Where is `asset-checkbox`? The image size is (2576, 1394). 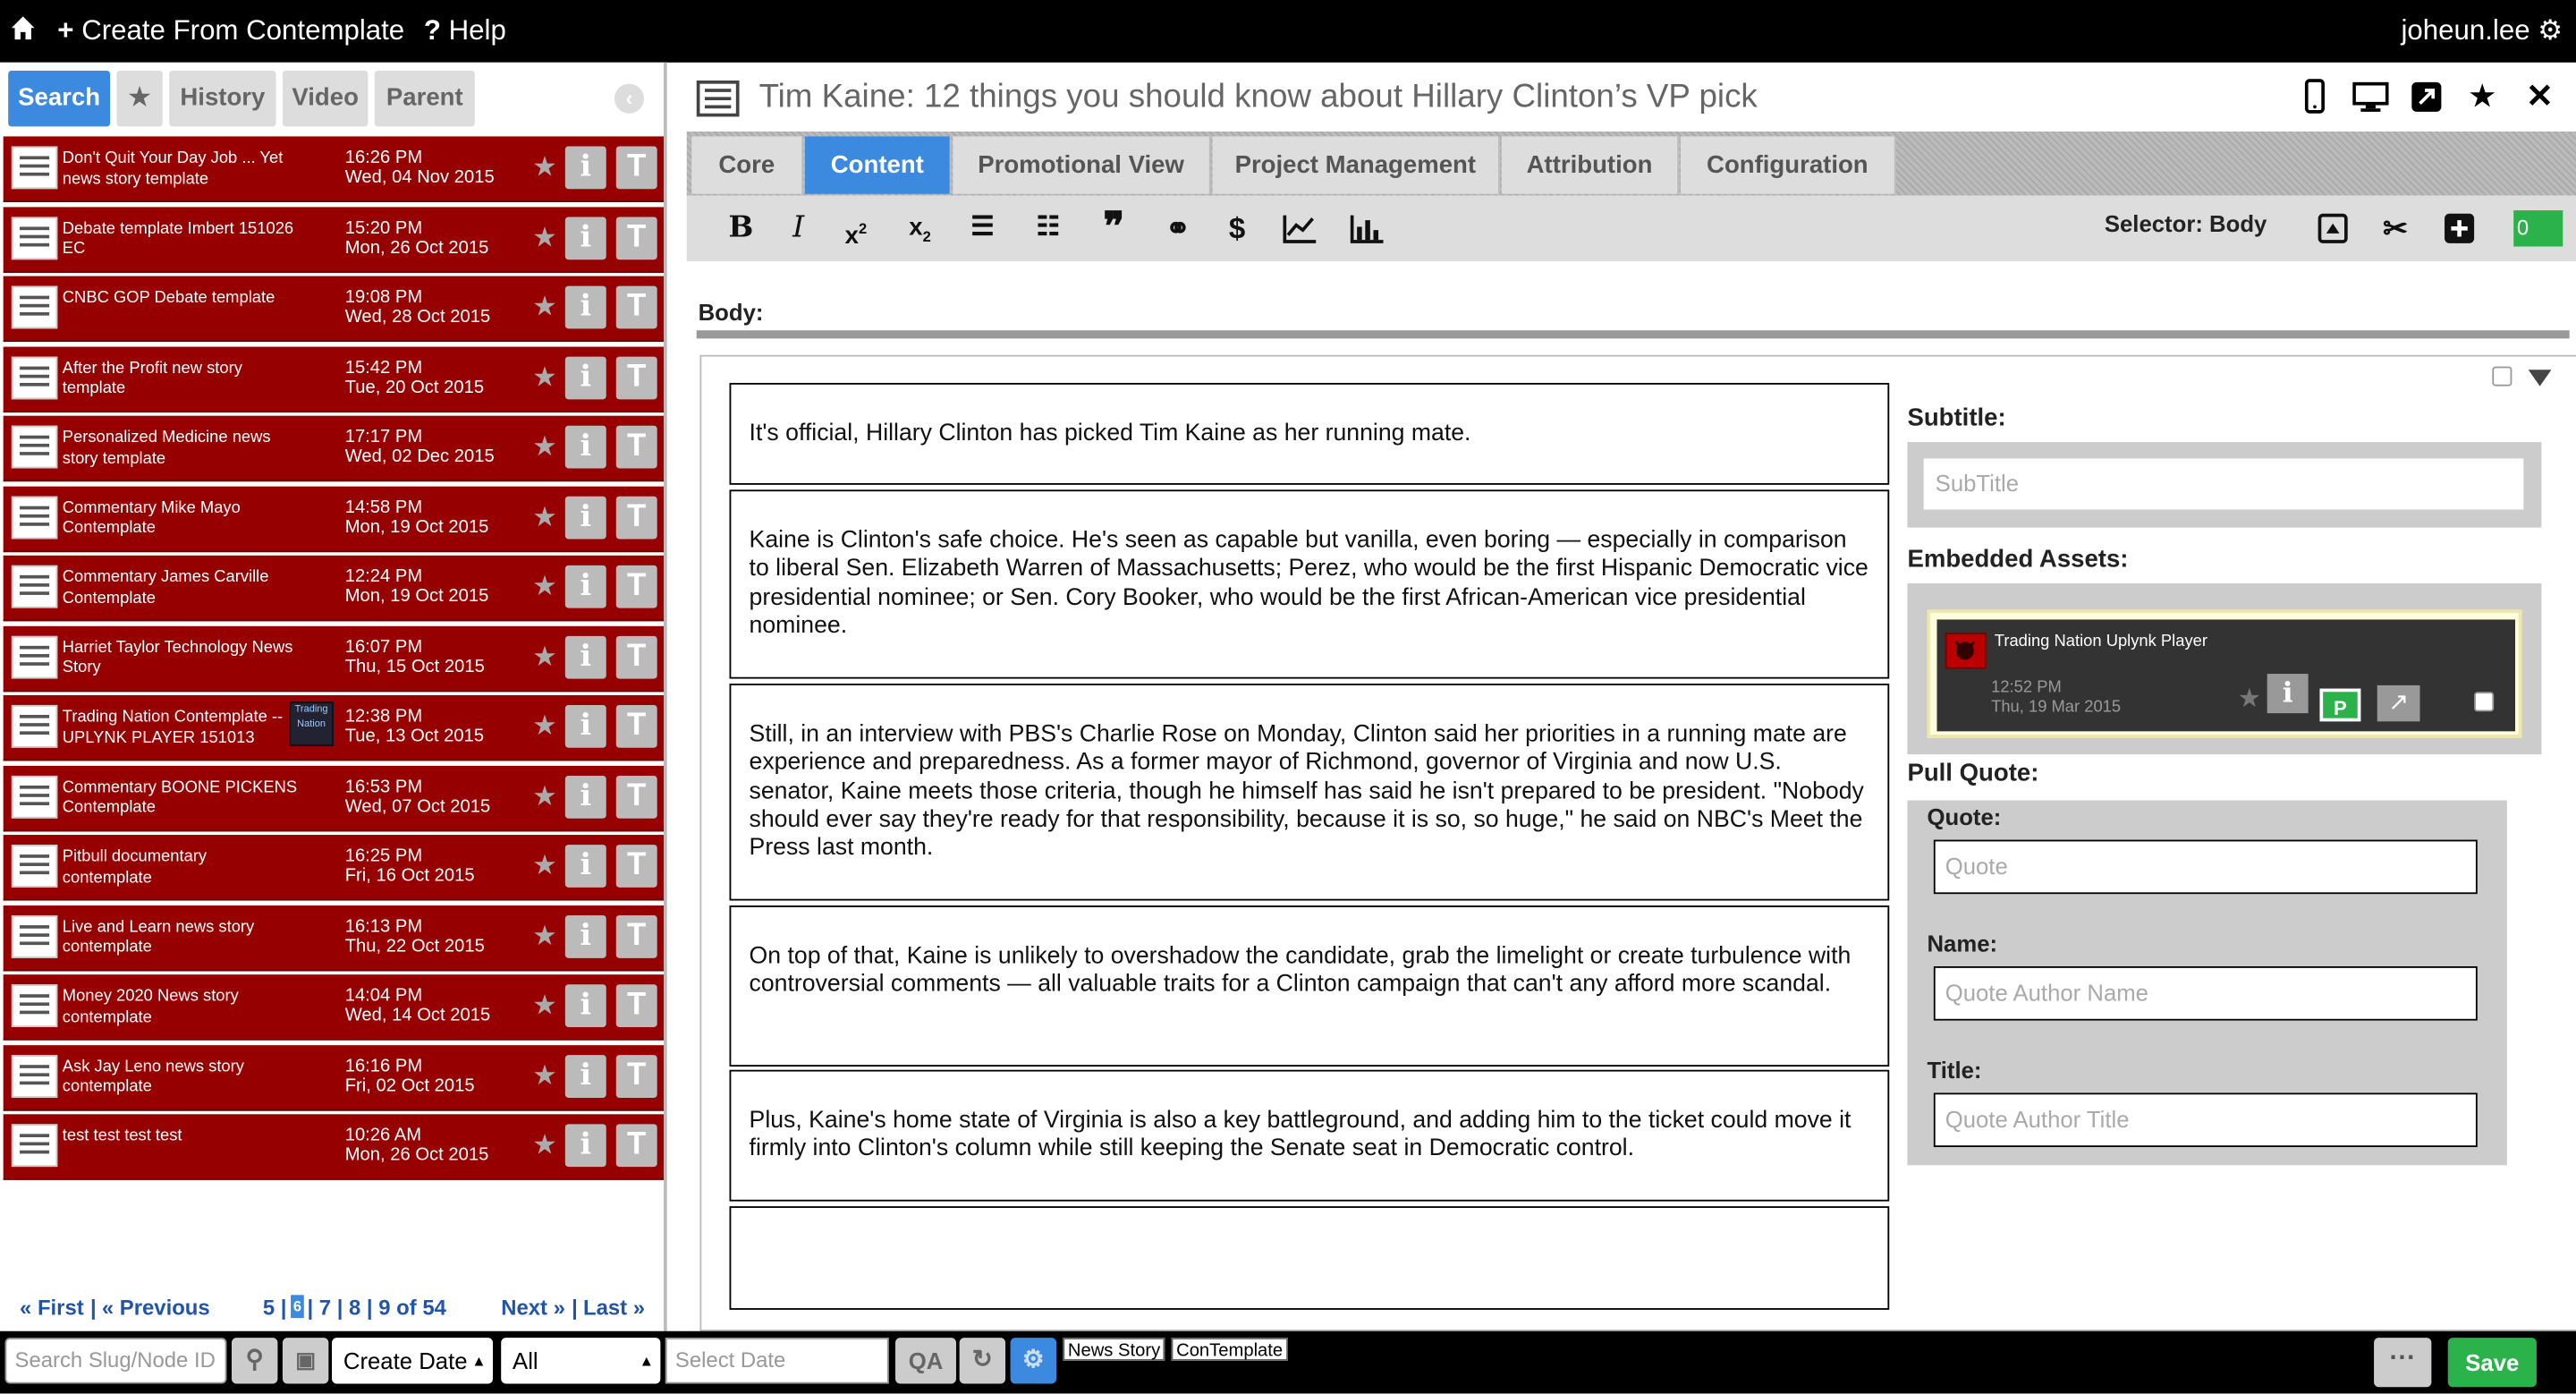 asset-checkbox is located at coordinates (2484, 702).